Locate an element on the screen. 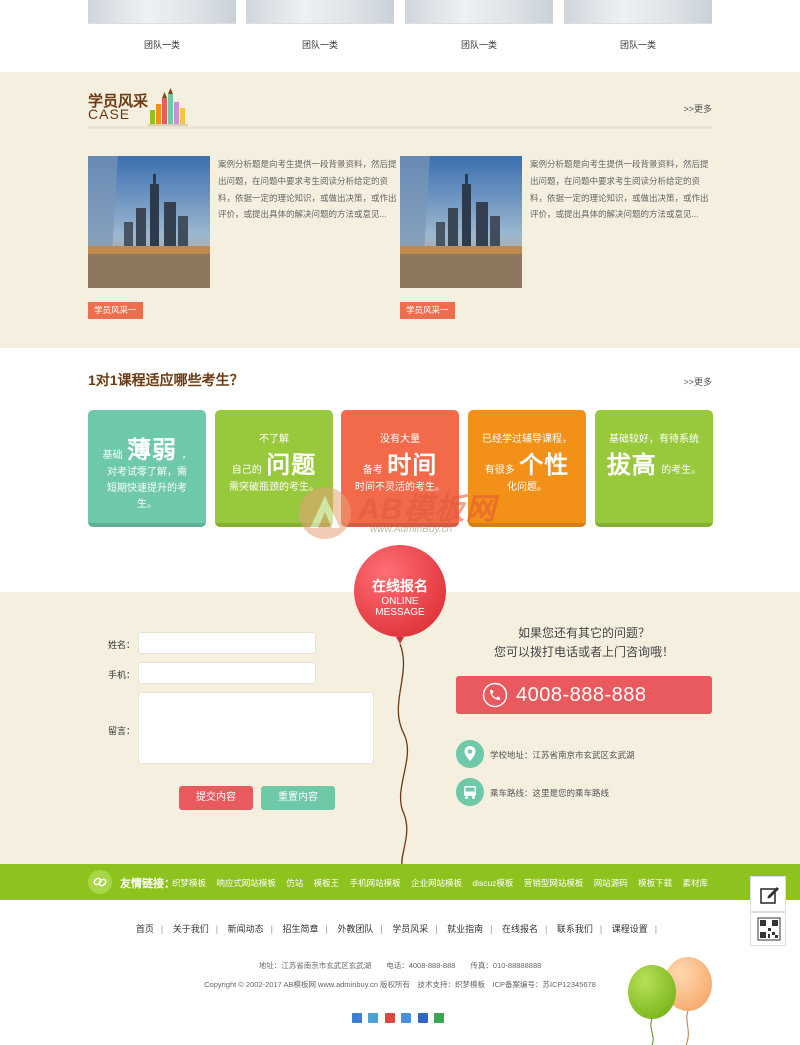 The image size is (800, 1045). footer-nav-item: 学员风采 is located at coordinates (410, 929).